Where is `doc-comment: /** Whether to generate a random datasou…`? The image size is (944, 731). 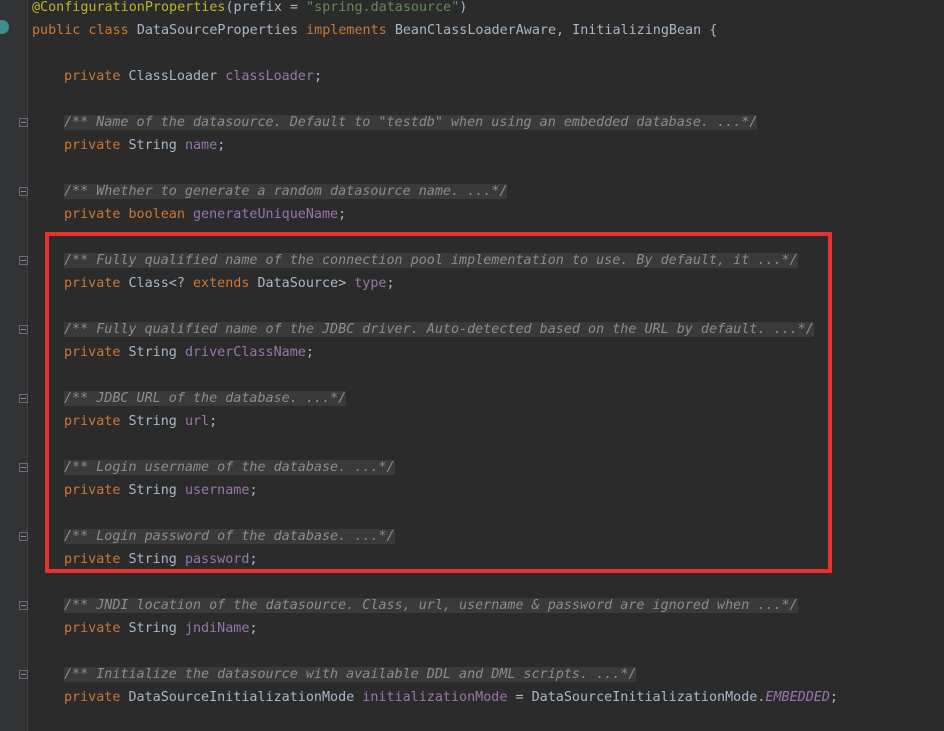 doc-comment: /** Whether to generate a random datasou… is located at coordinates (286, 191).